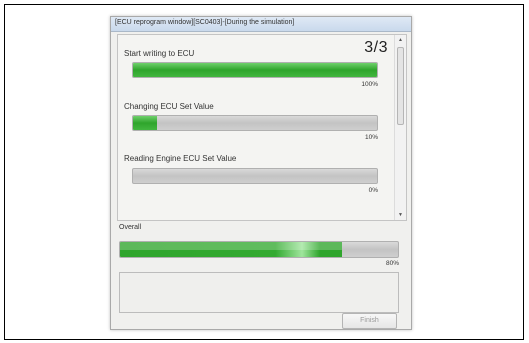  Describe the element at coordinates (130, 227) in the screenshot. I see `overall-label: Overall` at that location.